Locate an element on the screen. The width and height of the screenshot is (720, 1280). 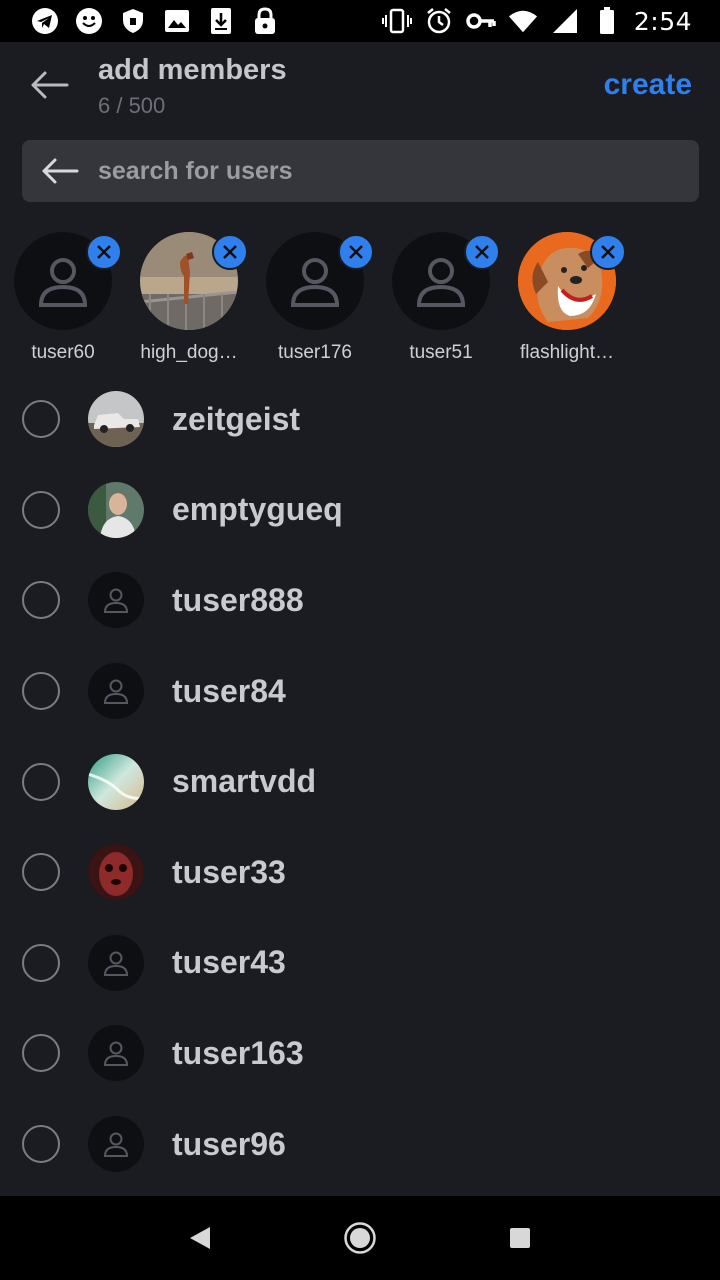
list-item: emptygueq is located at coordinates (360, 510).